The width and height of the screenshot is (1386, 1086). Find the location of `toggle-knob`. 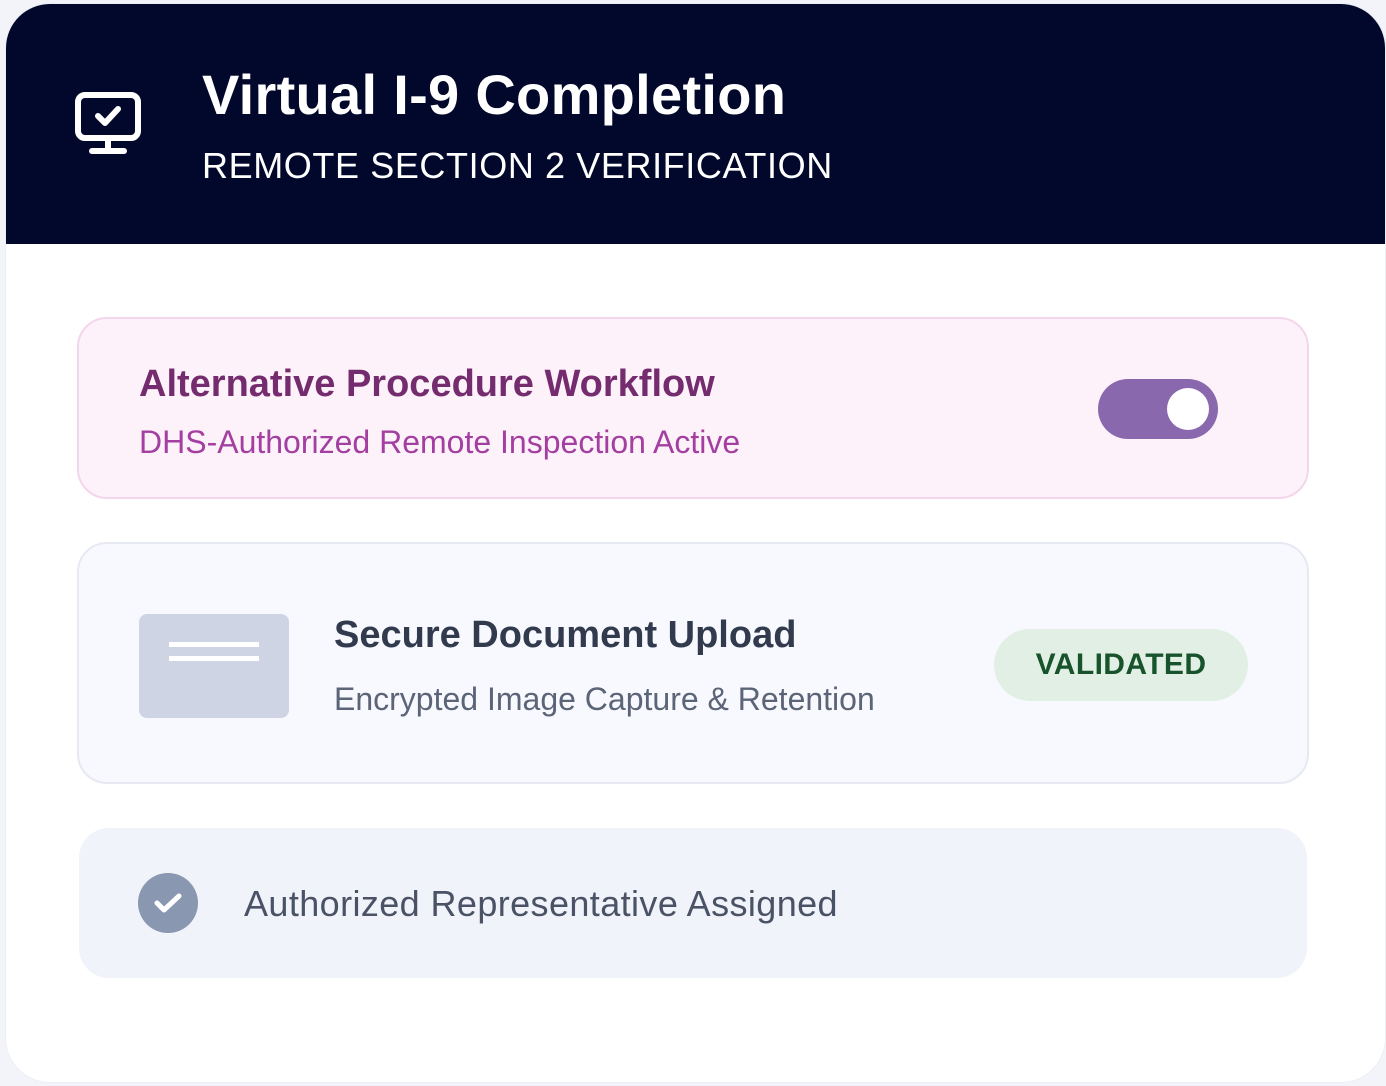

toggle-knob is located at coordinates (1188, 409).